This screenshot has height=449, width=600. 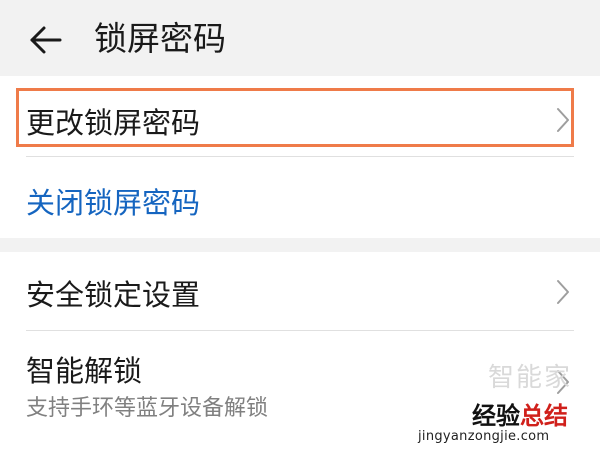 What do you see at coordinates (544, 416) in the screenshot?
I see `watermark-brand-red: 总结` at bounding box center [544, 416].